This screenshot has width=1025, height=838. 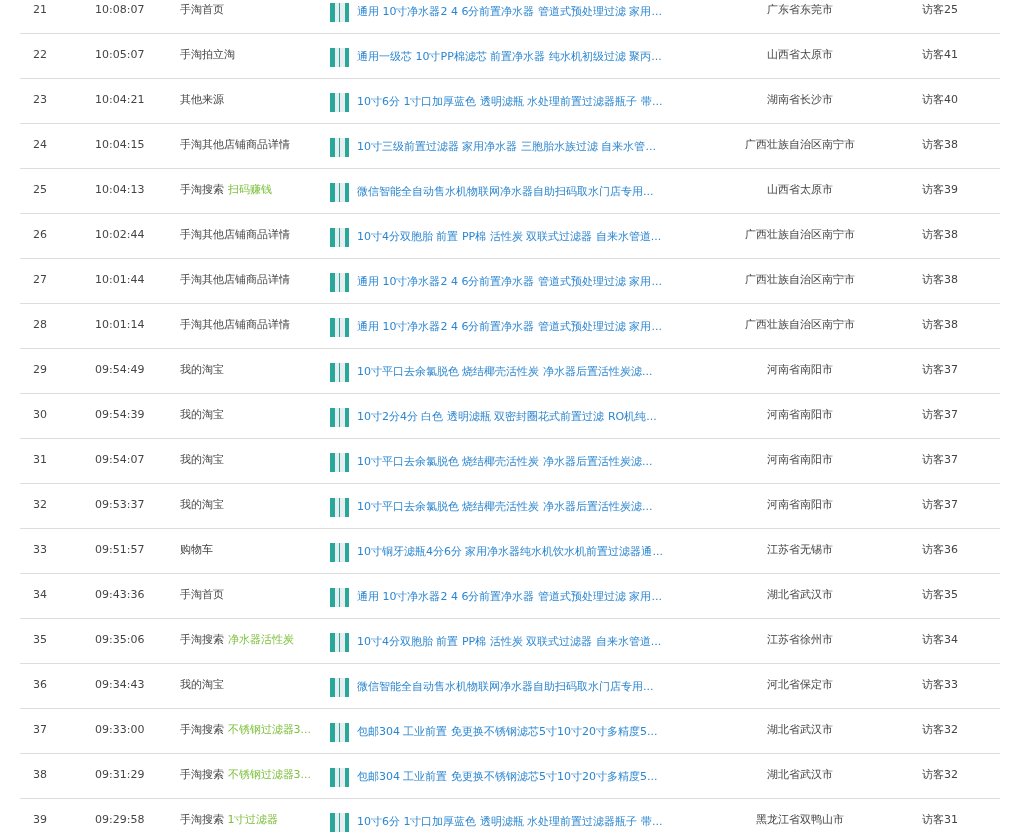 What do you see at coordinates (120, 820) in the screenshot?
I see `visit-time: 09:29:58` at bounding box center [120, 820].